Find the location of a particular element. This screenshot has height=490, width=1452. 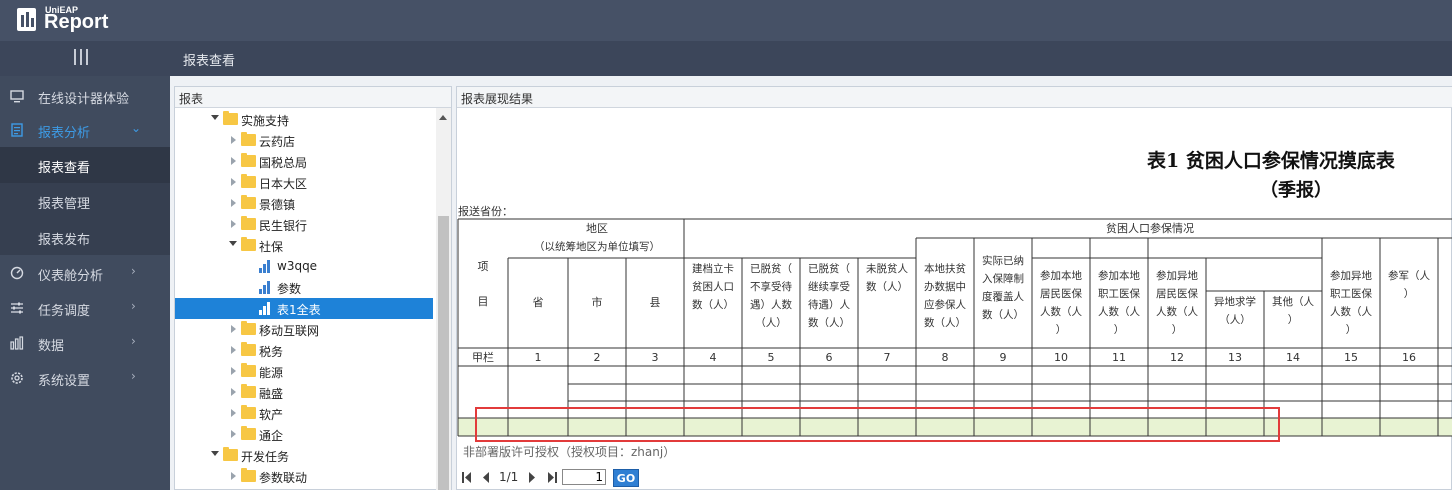

column-header-5: 不享受待 is located at coordinates (771, 286).